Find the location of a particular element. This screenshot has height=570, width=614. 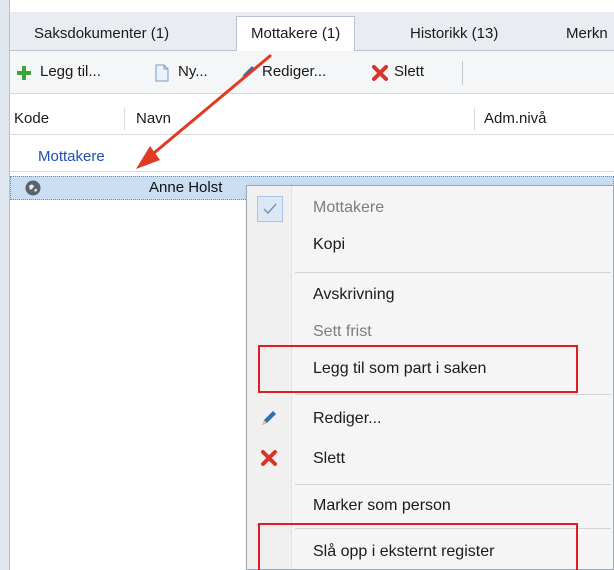

annotation-arrow is located at coordinates (204, 111).